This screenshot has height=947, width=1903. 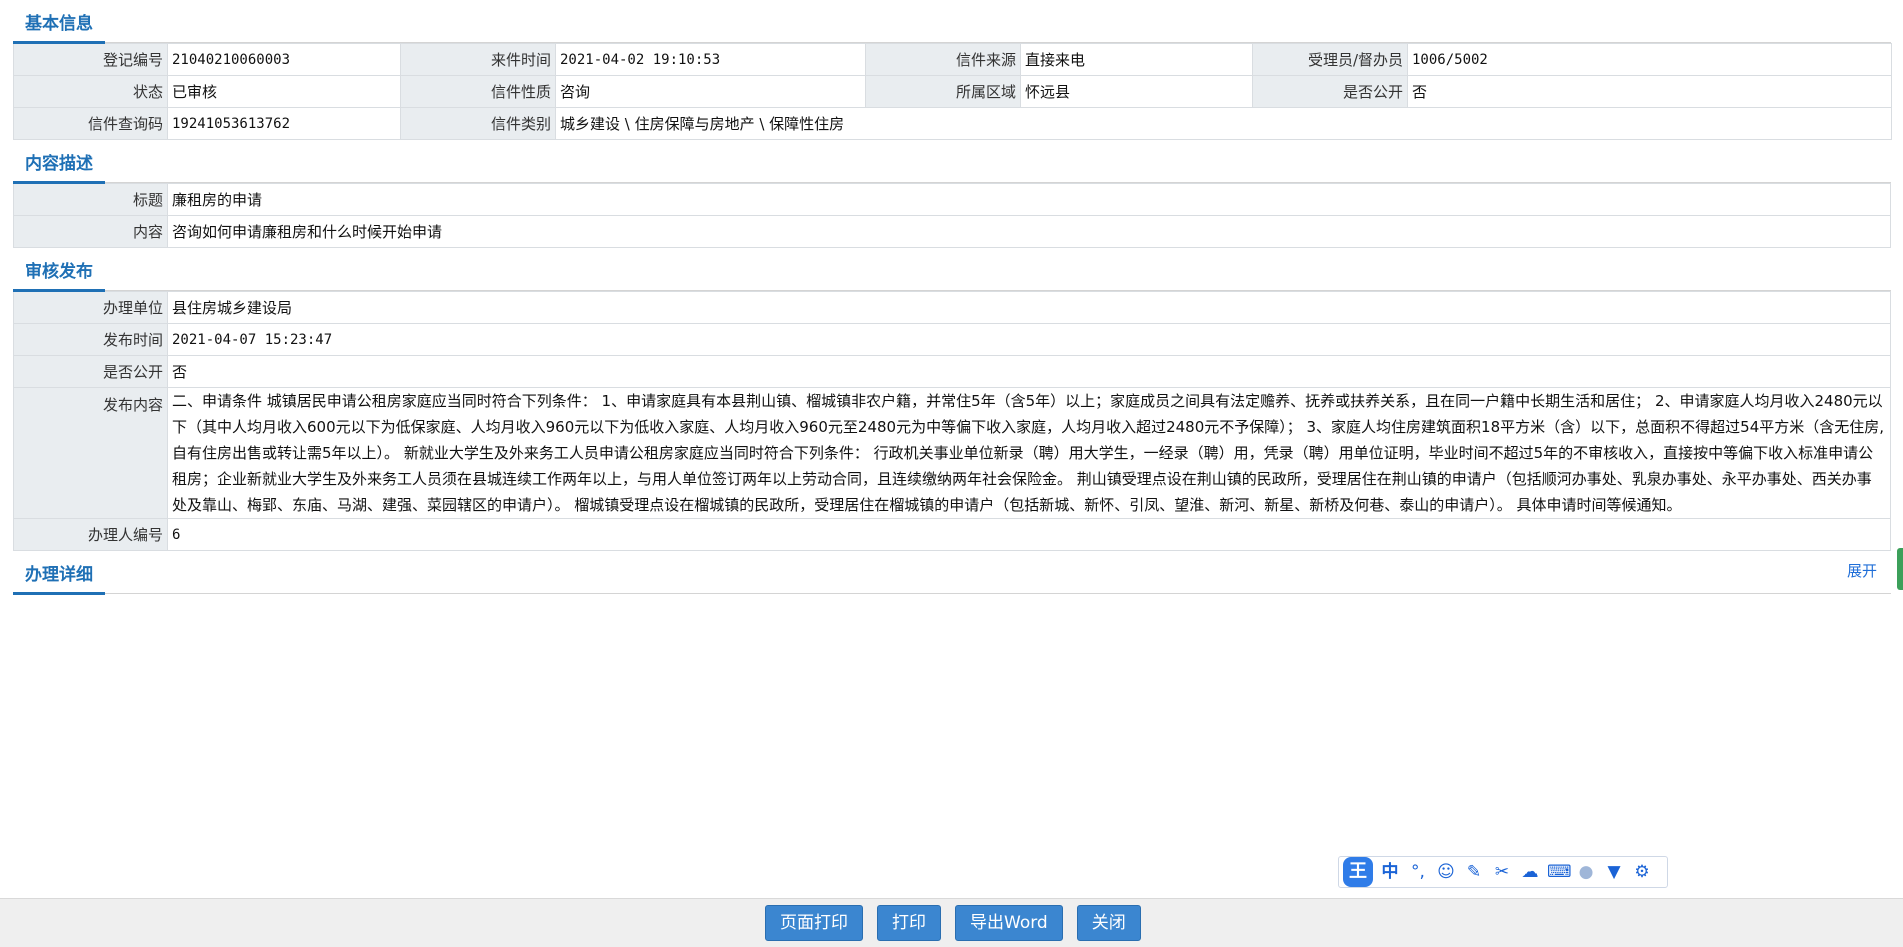 I want to click on punct-icon: °,, so click(x=1418, y=872).